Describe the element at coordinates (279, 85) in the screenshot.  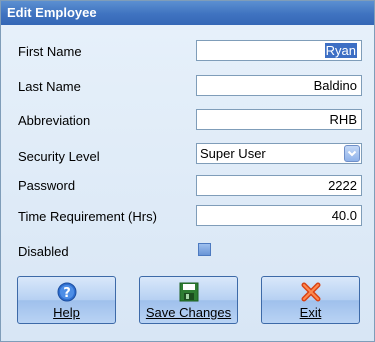
I see `last-name-field: Baldino` at that location.